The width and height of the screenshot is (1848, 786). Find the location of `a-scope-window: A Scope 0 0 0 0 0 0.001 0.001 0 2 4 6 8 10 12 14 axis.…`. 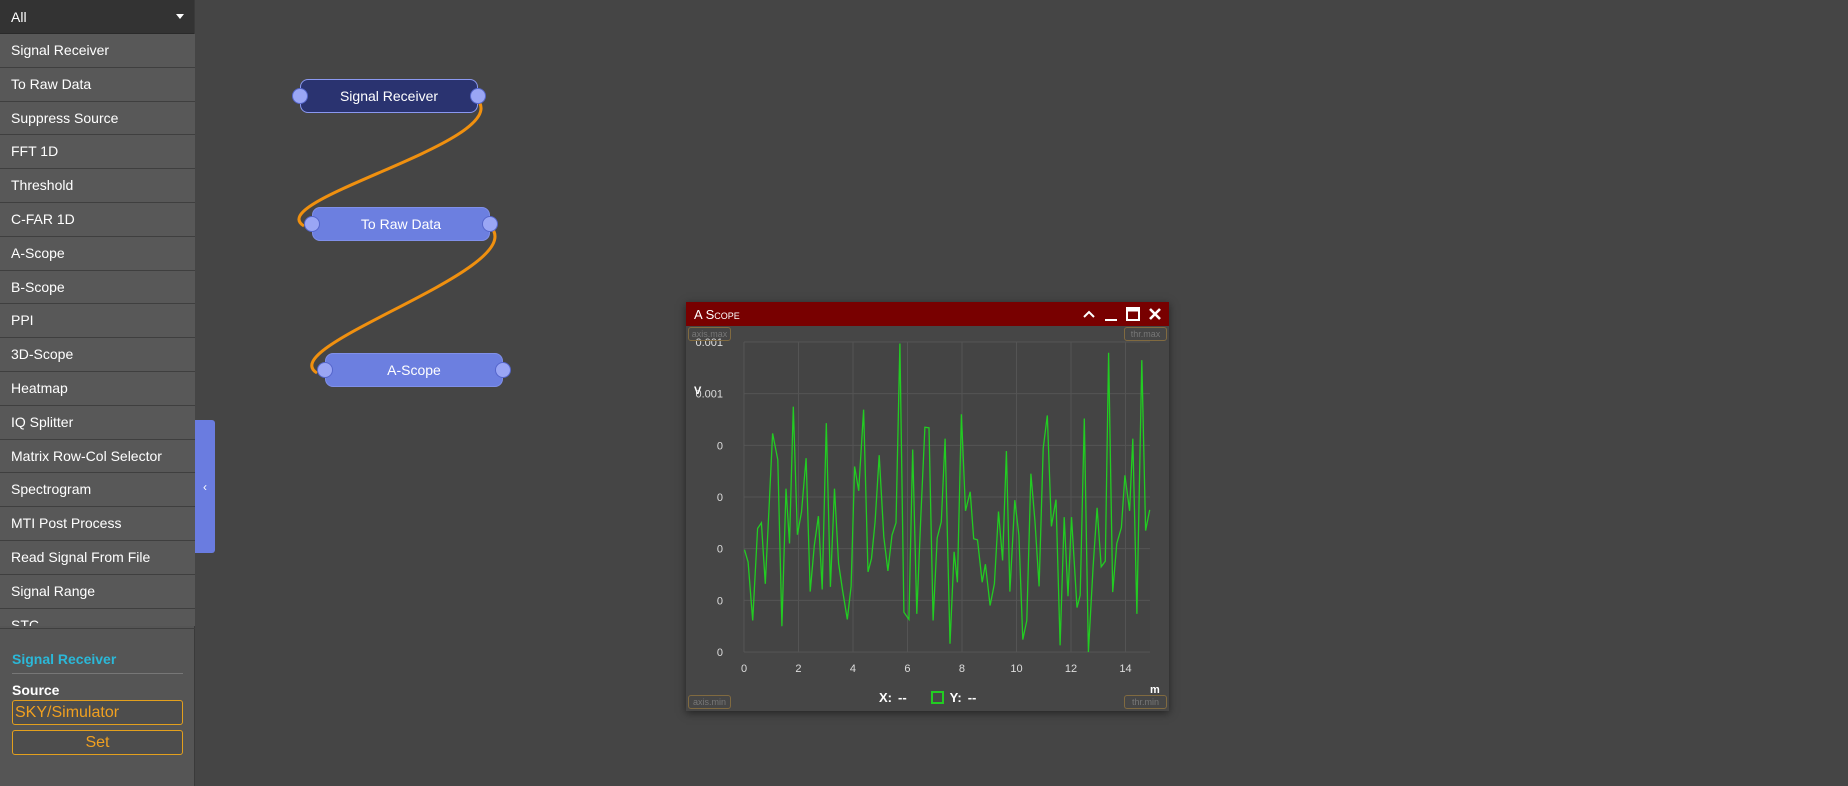

a-scope-window: A Scope 0 0 0 0 0 0.001 0.001 0 2 4 6 8 10 12 14 axis.… is located at coordinates (927, 506).